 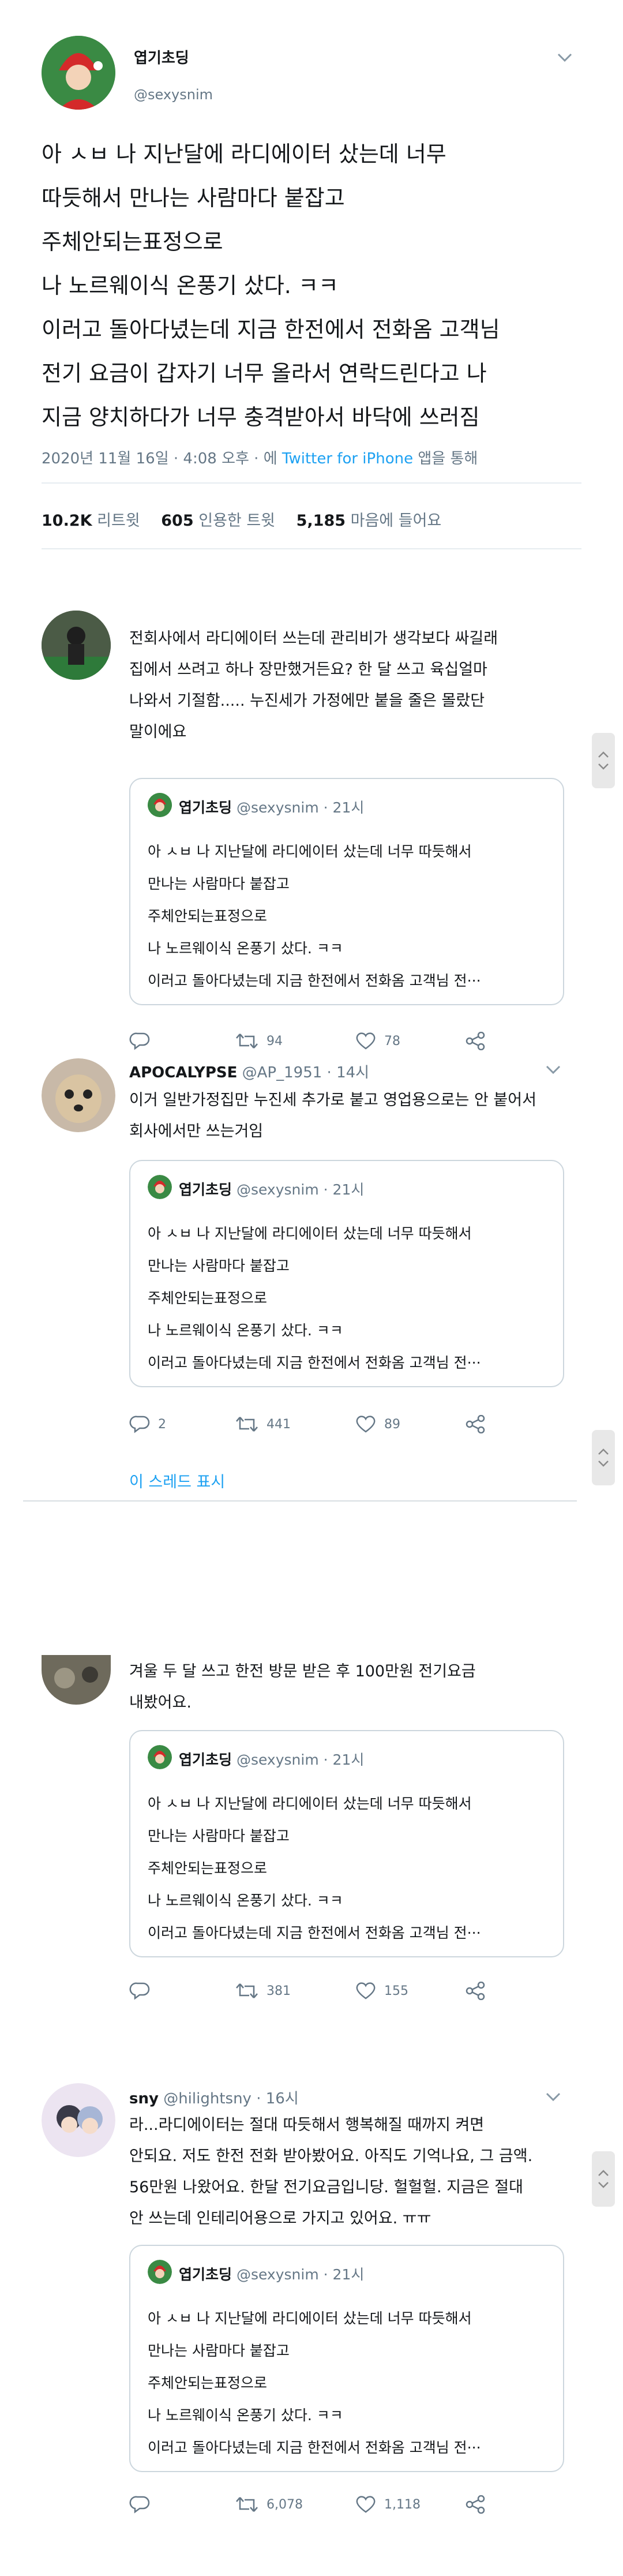 I want to click on retweet-label: 리트윗, so click(x=118, y=521).